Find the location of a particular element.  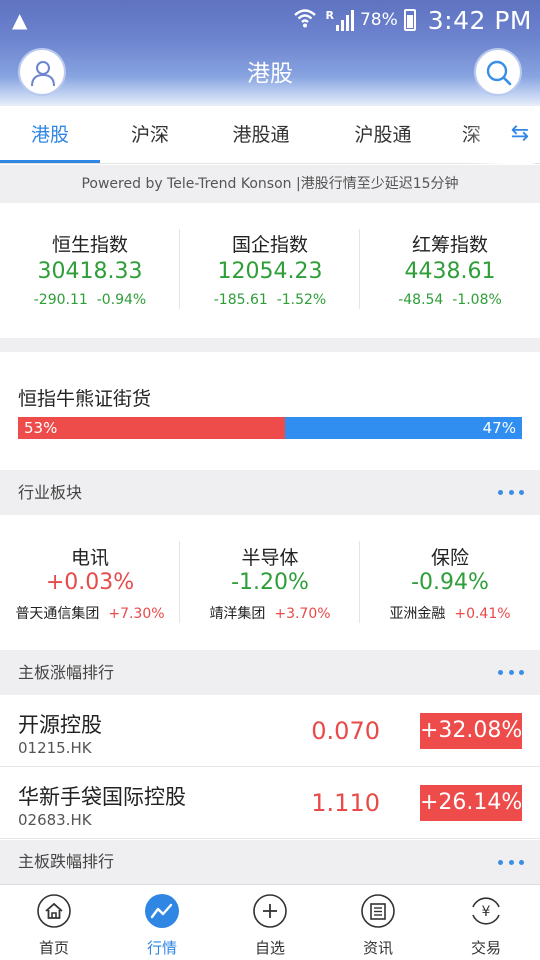

index-change: -290.11 -0.94% is located at coordinates (90, 300).